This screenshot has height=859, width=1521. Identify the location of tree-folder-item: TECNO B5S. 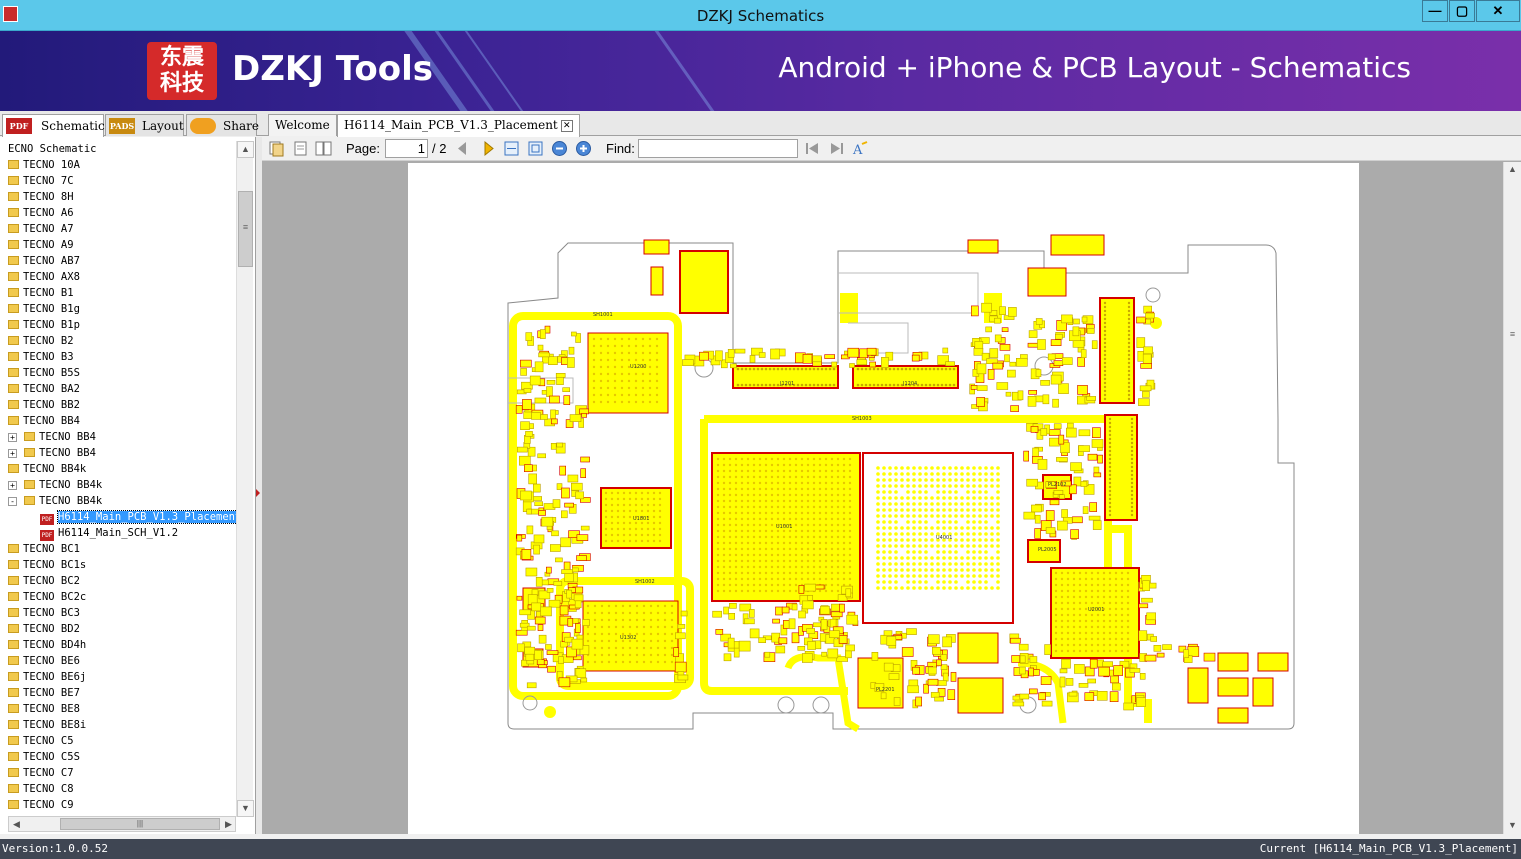
(118, 373).